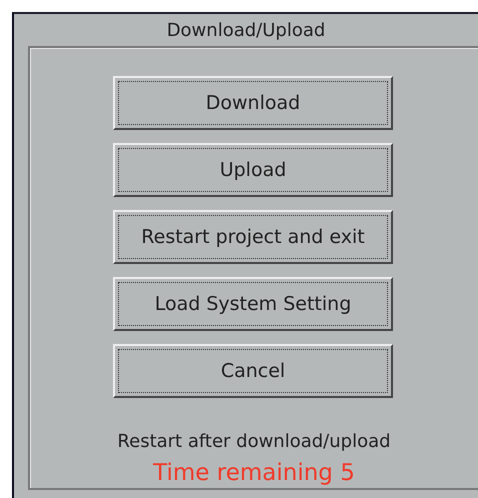 The width and height of the screenshot is (478, 498). Describe the element at coordinates (253, 237) in the screenshot. I see `dialog-button: Restart project and exit` at that location.